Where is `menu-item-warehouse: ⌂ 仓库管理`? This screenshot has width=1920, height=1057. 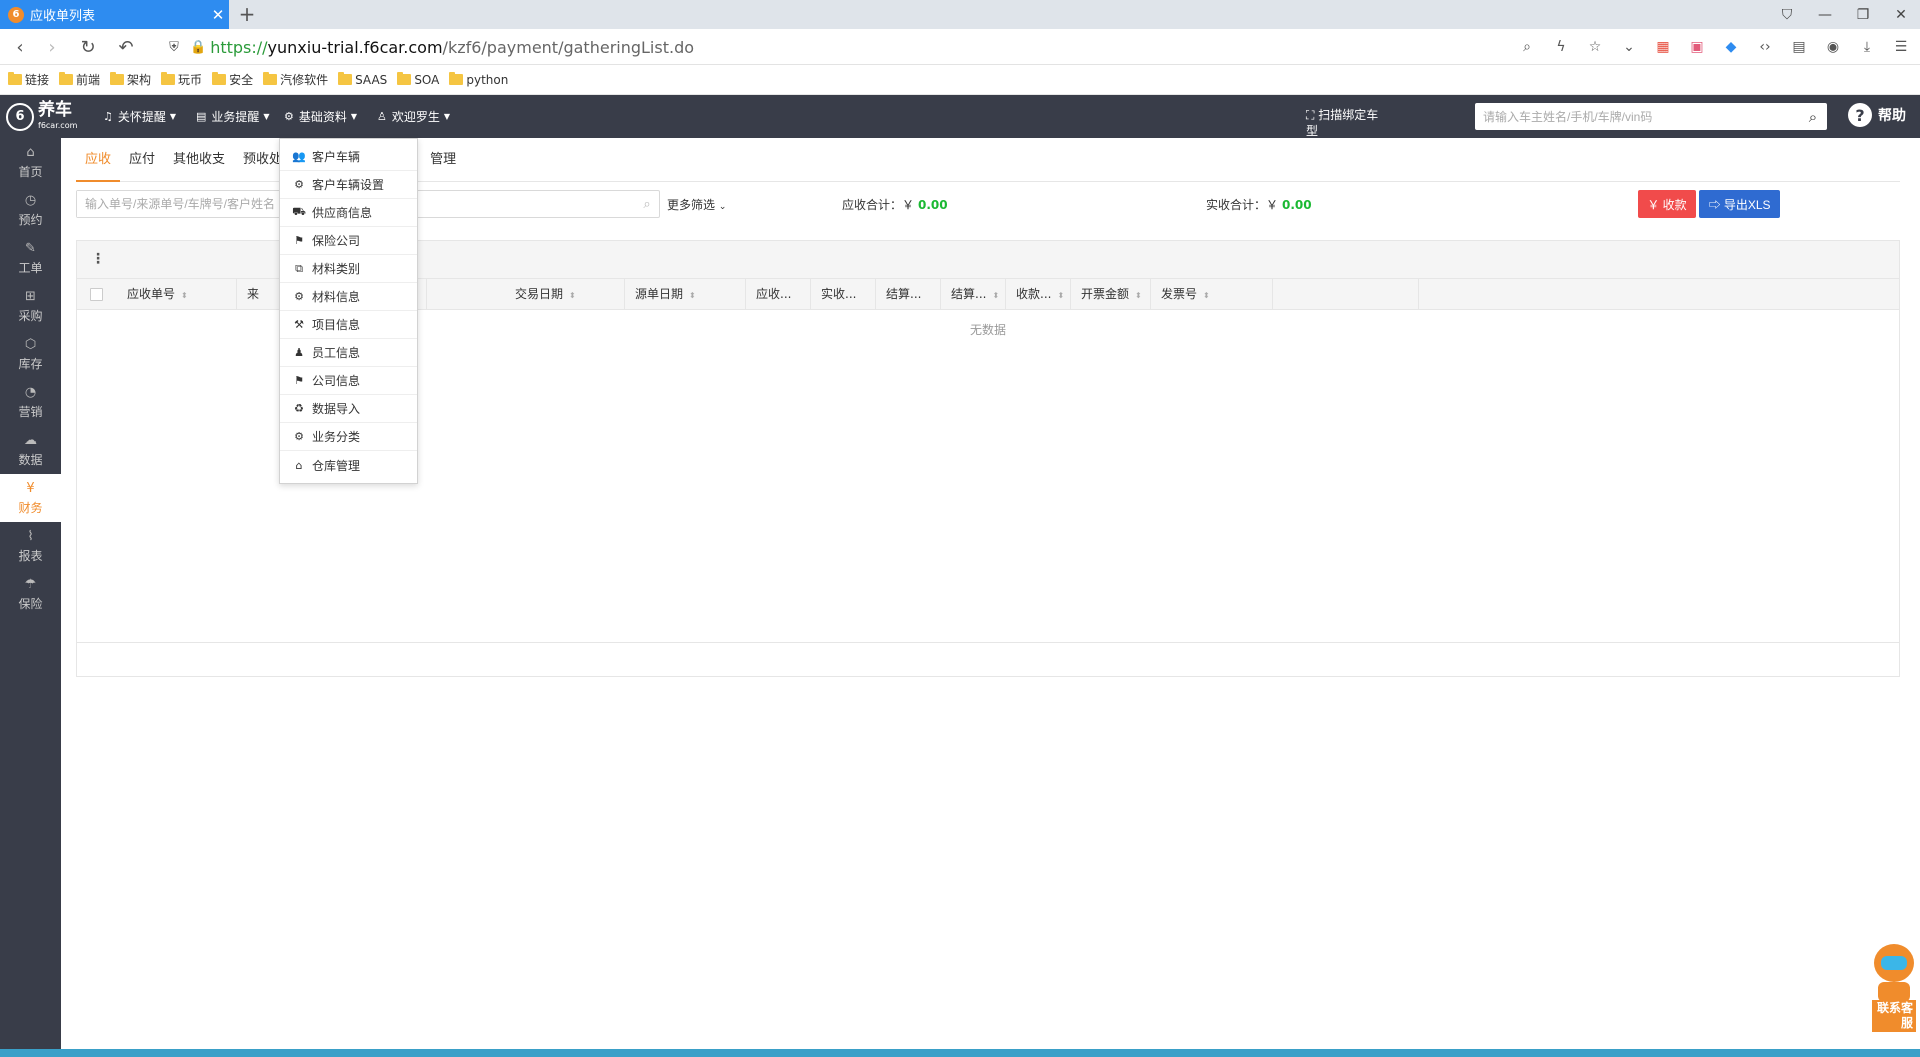 menu-item-warehouse: ⌂ 仓库管理 is located at coordinates (348, 465).